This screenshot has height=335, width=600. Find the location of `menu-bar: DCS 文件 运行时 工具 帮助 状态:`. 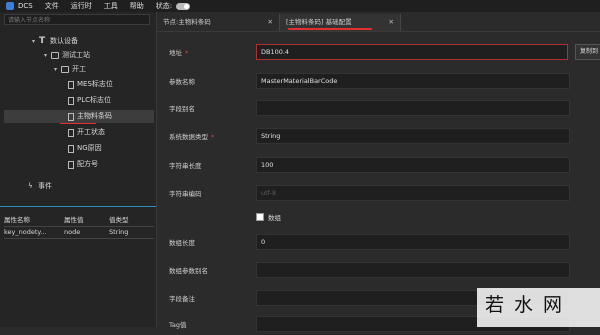

menu-bar: DCS 文件 运行时 工具 帮助 状态: is located at coordinates (300, 6).